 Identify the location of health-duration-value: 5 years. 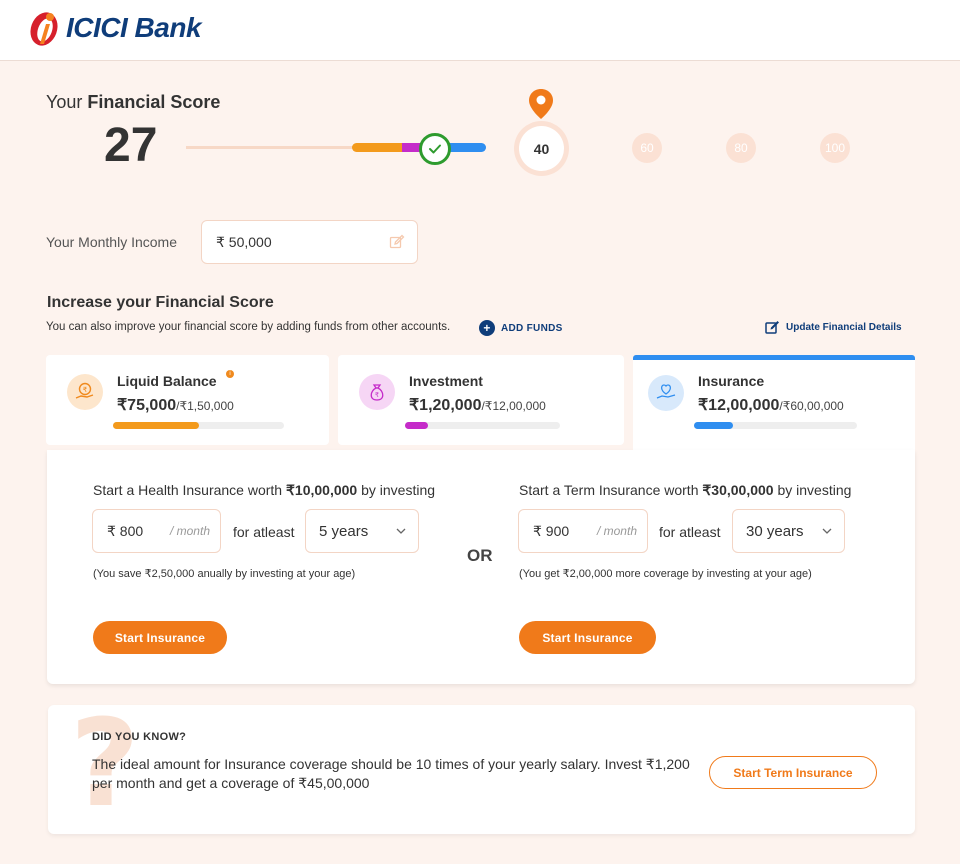
(344, 531).